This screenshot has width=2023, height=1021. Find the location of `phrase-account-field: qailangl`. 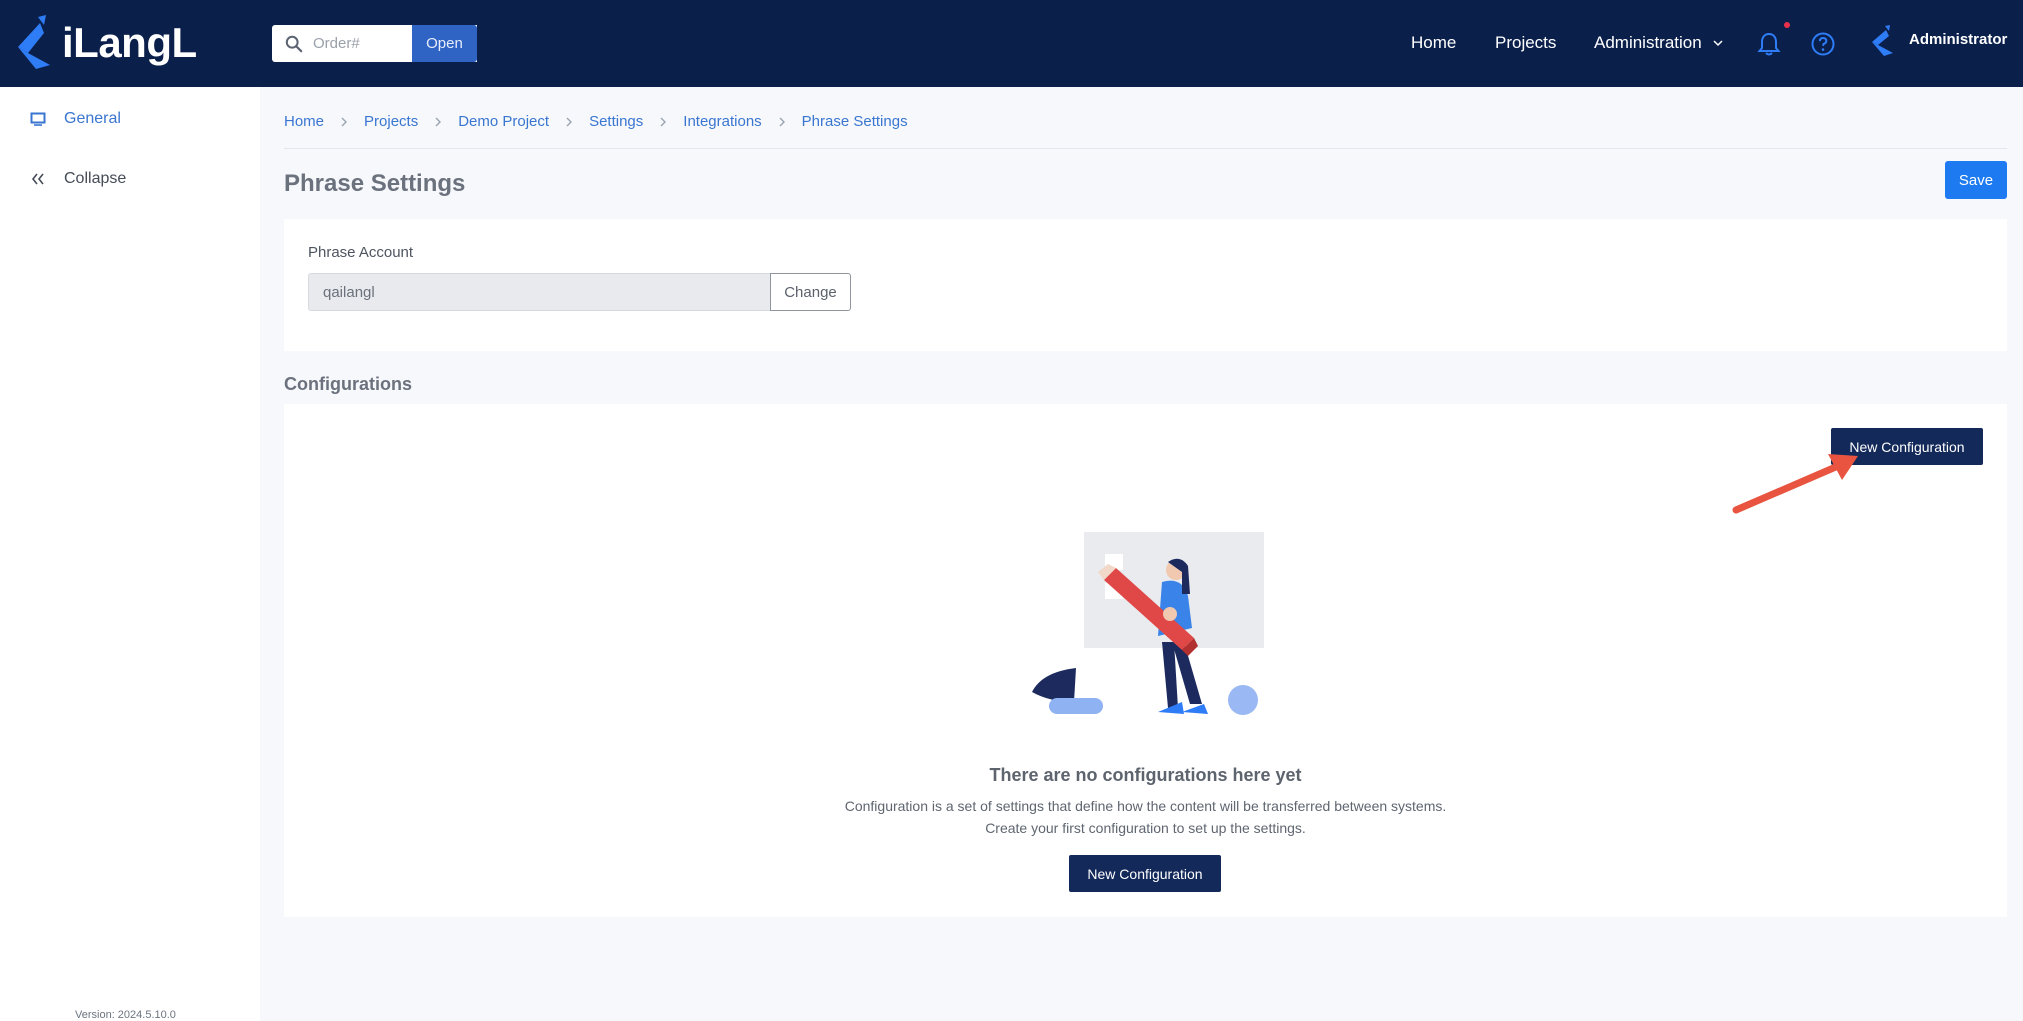

phrase-account-field: qailangl is located at coordinates (539, 292).